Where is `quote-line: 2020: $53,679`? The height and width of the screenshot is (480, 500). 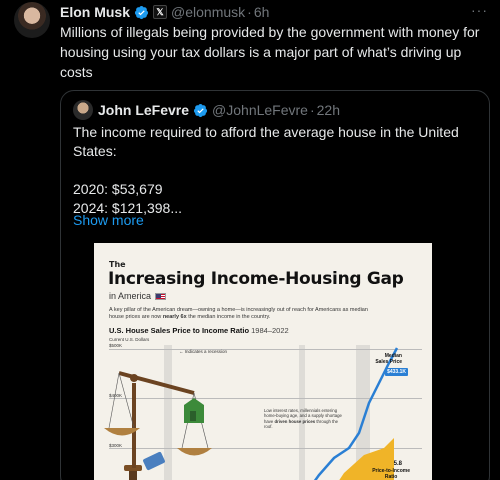 quote-line: 2020: $53,679 is located at coordinates (118, 189).